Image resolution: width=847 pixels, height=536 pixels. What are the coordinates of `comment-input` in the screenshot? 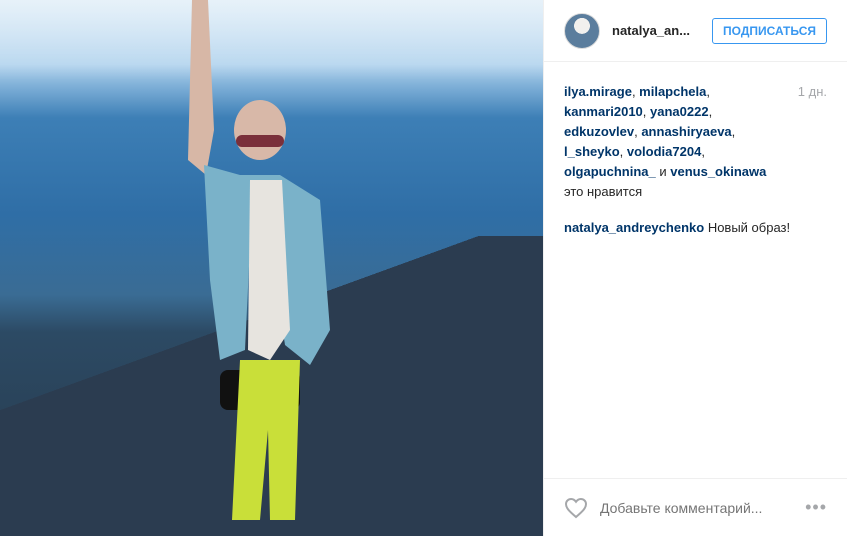 It's located at (702, 507).